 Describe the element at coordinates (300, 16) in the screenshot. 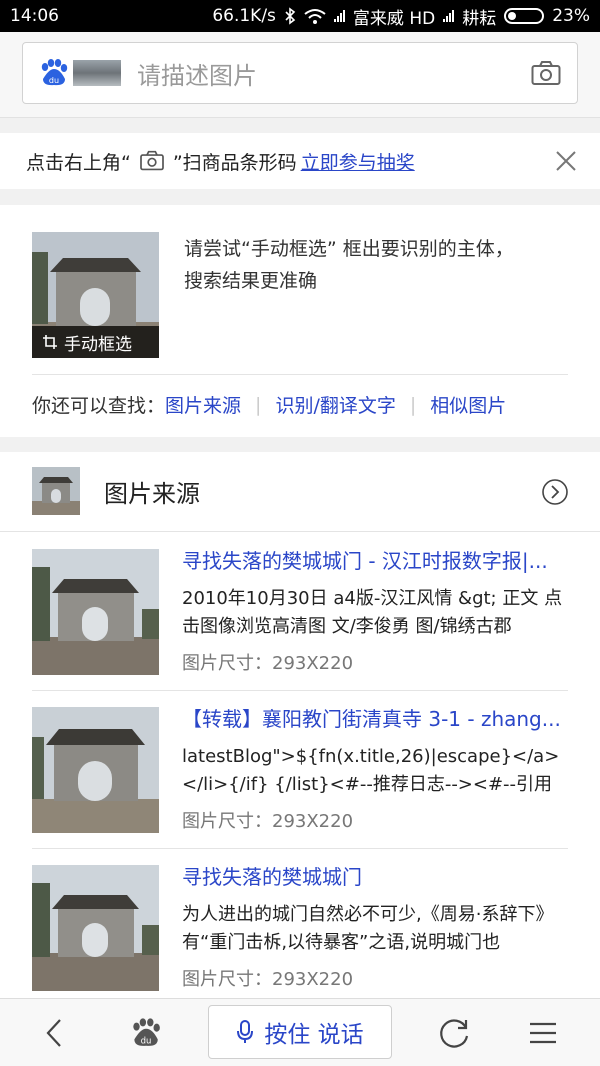

I see `status-bar: 14:06 66.1K/s 富来威 HD 耕耘 23%` at that location.